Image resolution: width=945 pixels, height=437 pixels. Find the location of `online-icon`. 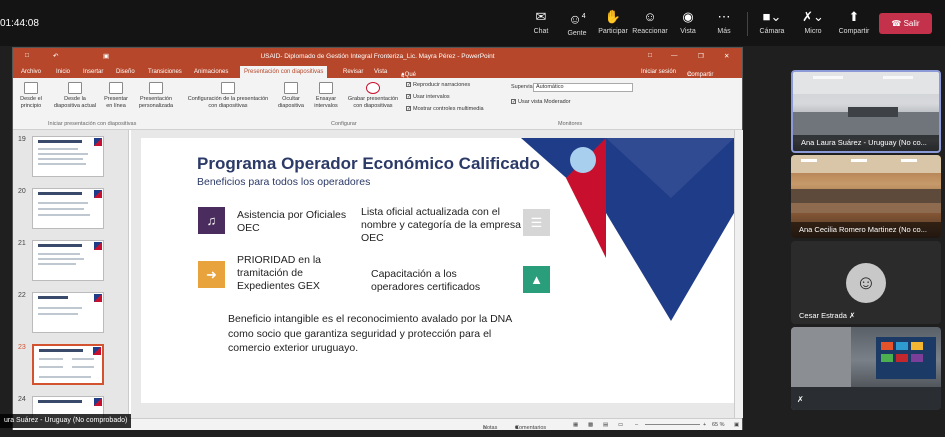

online-icon is located at coordinates (116, 88).